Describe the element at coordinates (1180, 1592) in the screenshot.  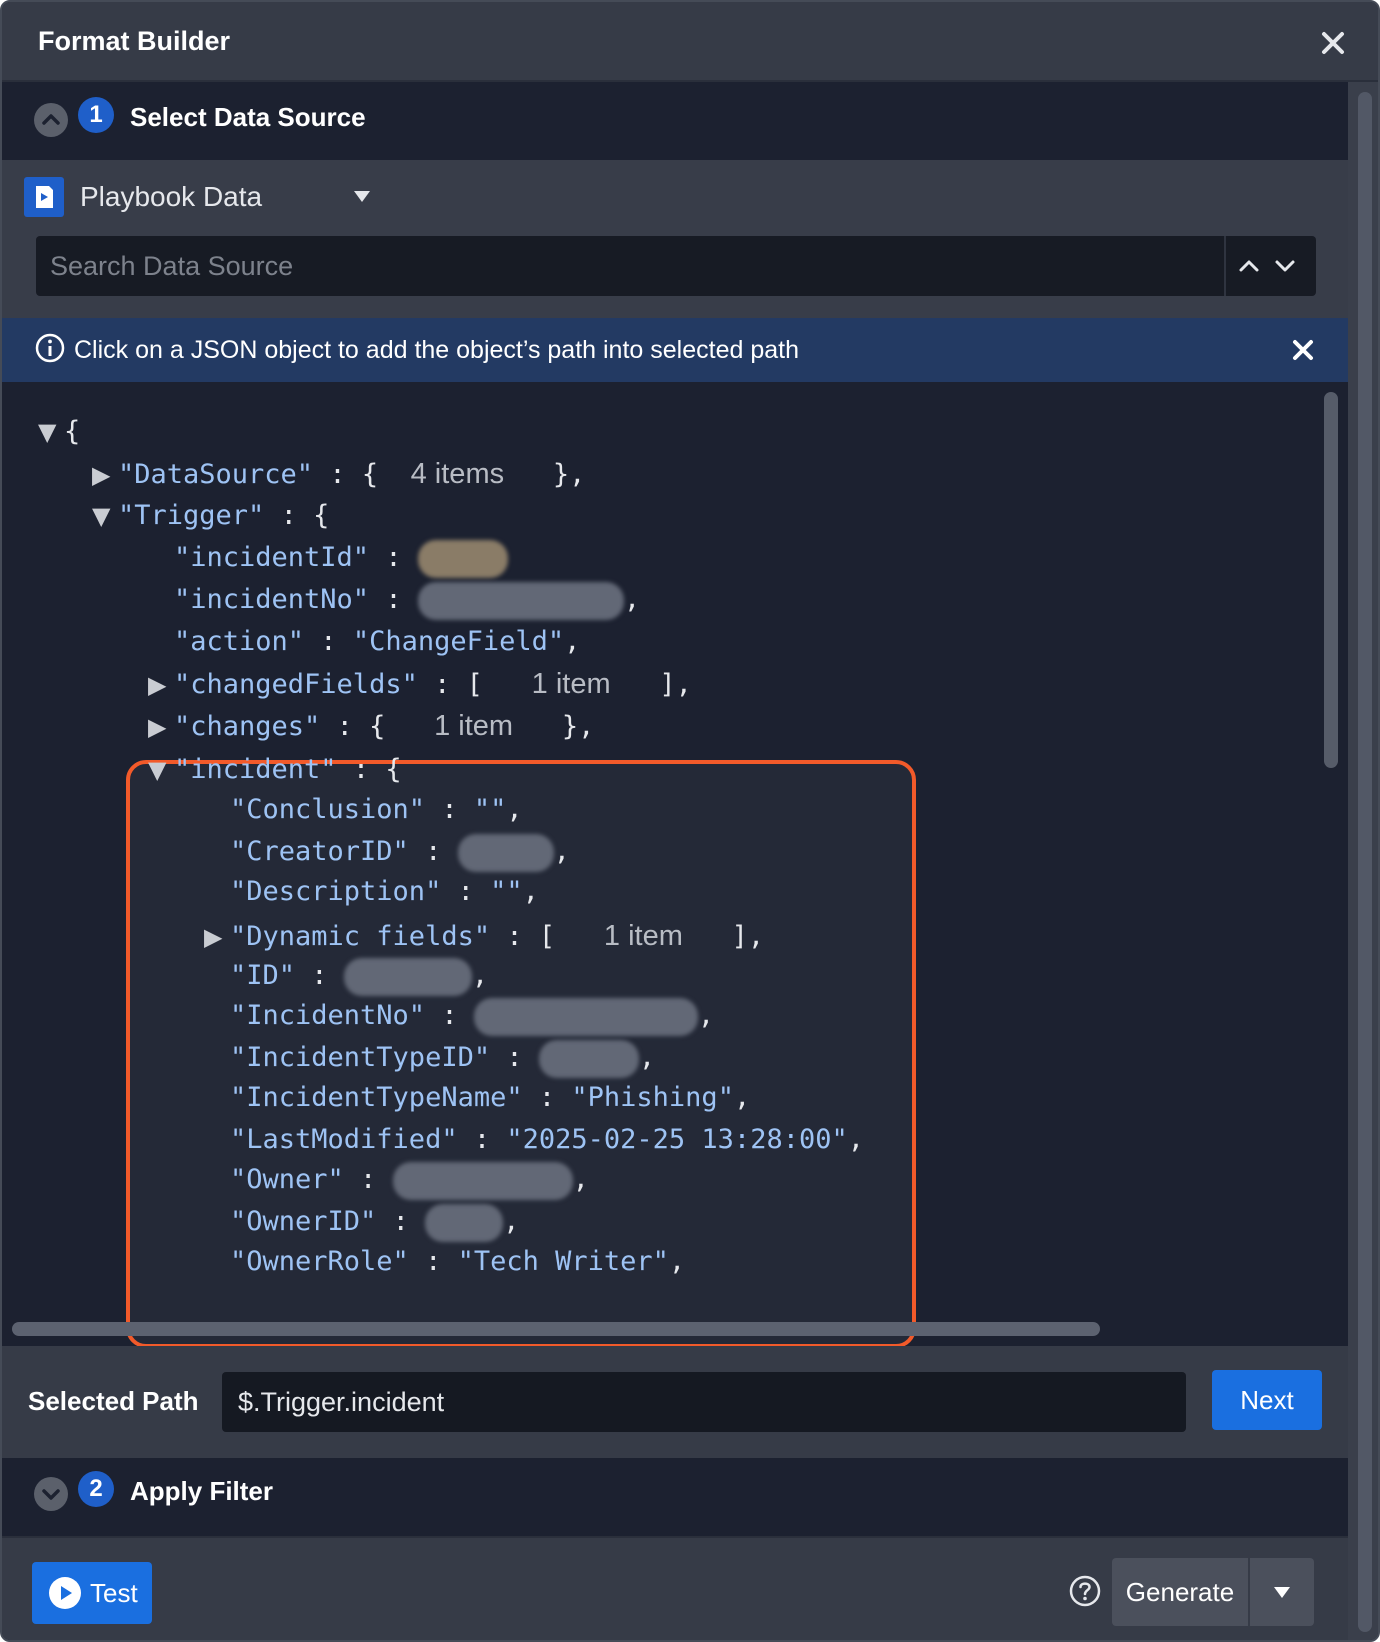
I see `generate-button: Generate` at that location.